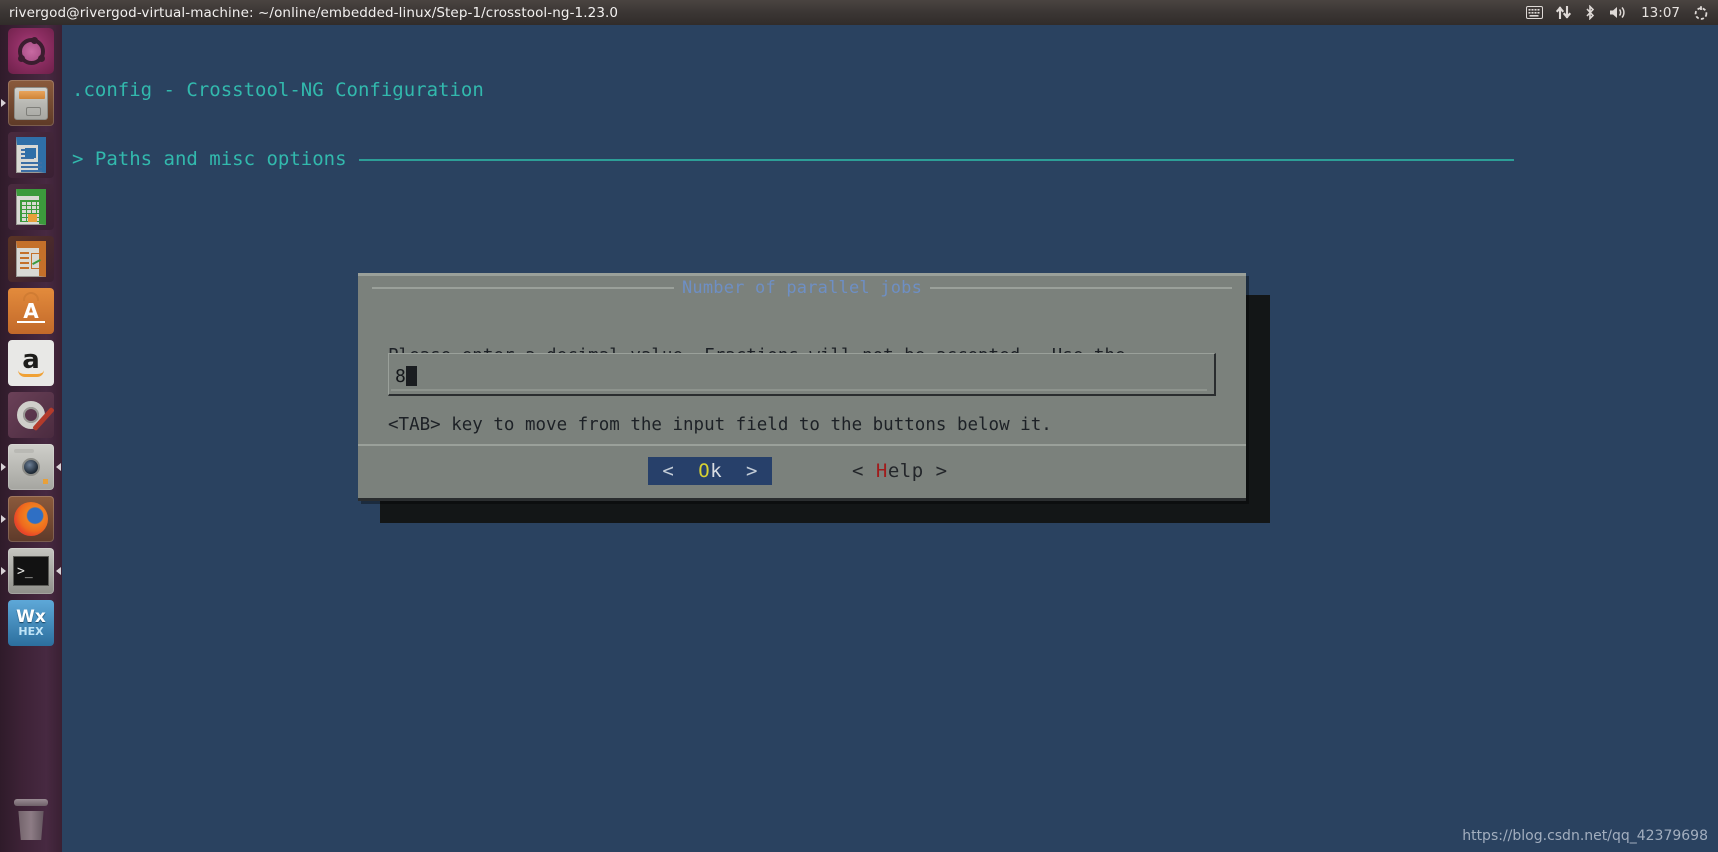 The height and width of the screenshot is (852, 1718). I want to click on launcher-item-ubuntu-dash, so click(31, 51).